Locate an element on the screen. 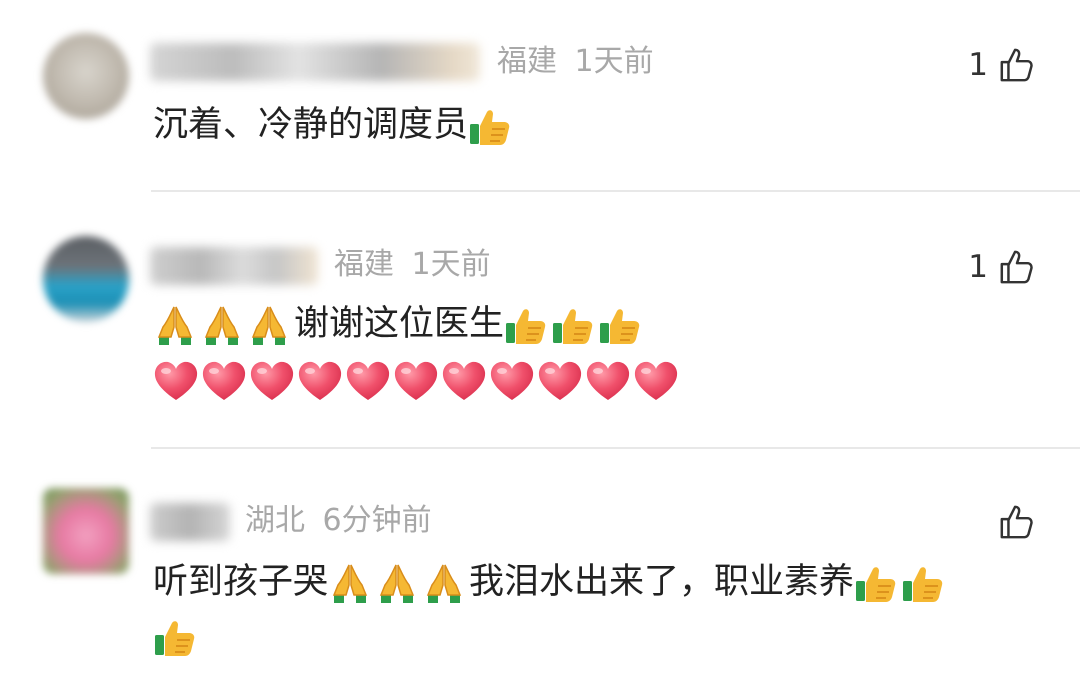  comment-text: 听到孩子哭 我泪水出来了，职业素养 is located at coordinates (550, 582).